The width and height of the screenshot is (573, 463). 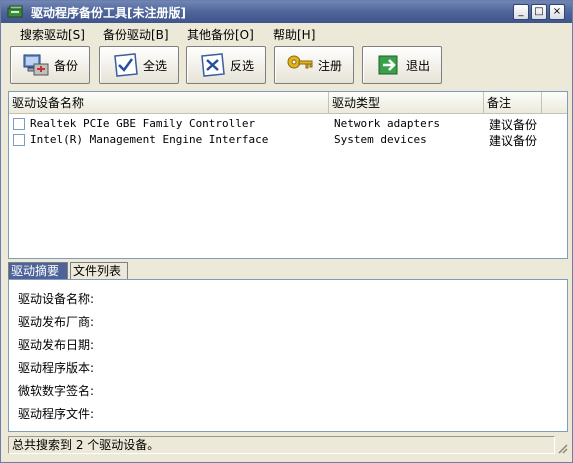 What do you see at coordinates (143, 123) in the screenshot?
I see `device-name-cell: Realtek PCIe GBE Family Controller` at bounding box center [143, 123].